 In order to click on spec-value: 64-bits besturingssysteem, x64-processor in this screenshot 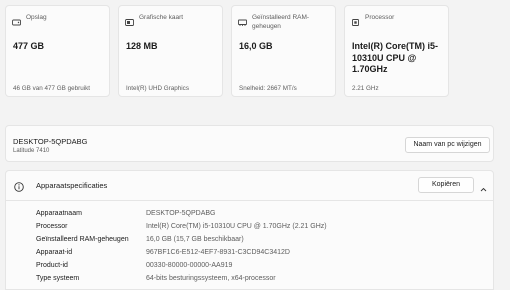, I will do `click(211, 278)`.